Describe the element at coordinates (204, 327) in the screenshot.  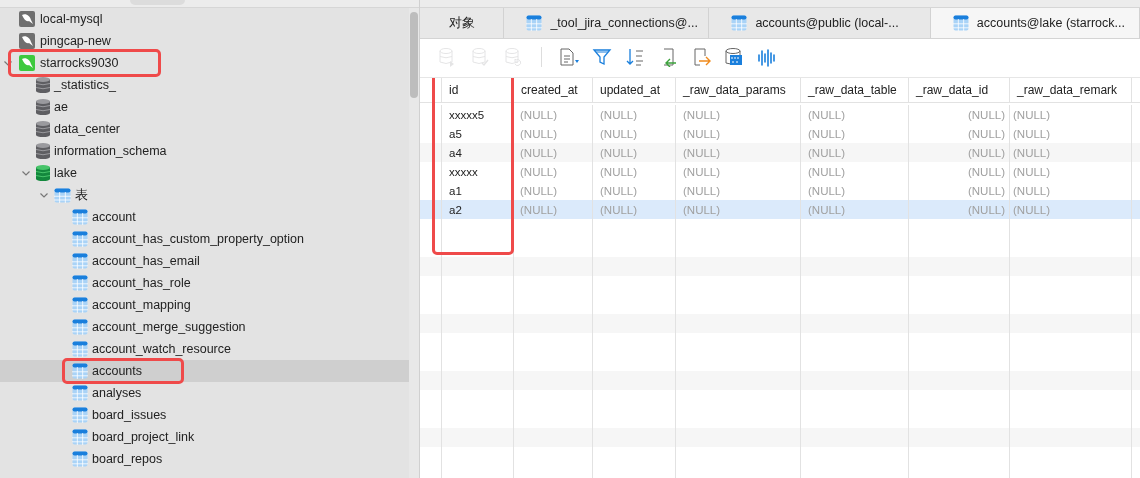
I see `tree-item: account_merge_suggestion` at that location.